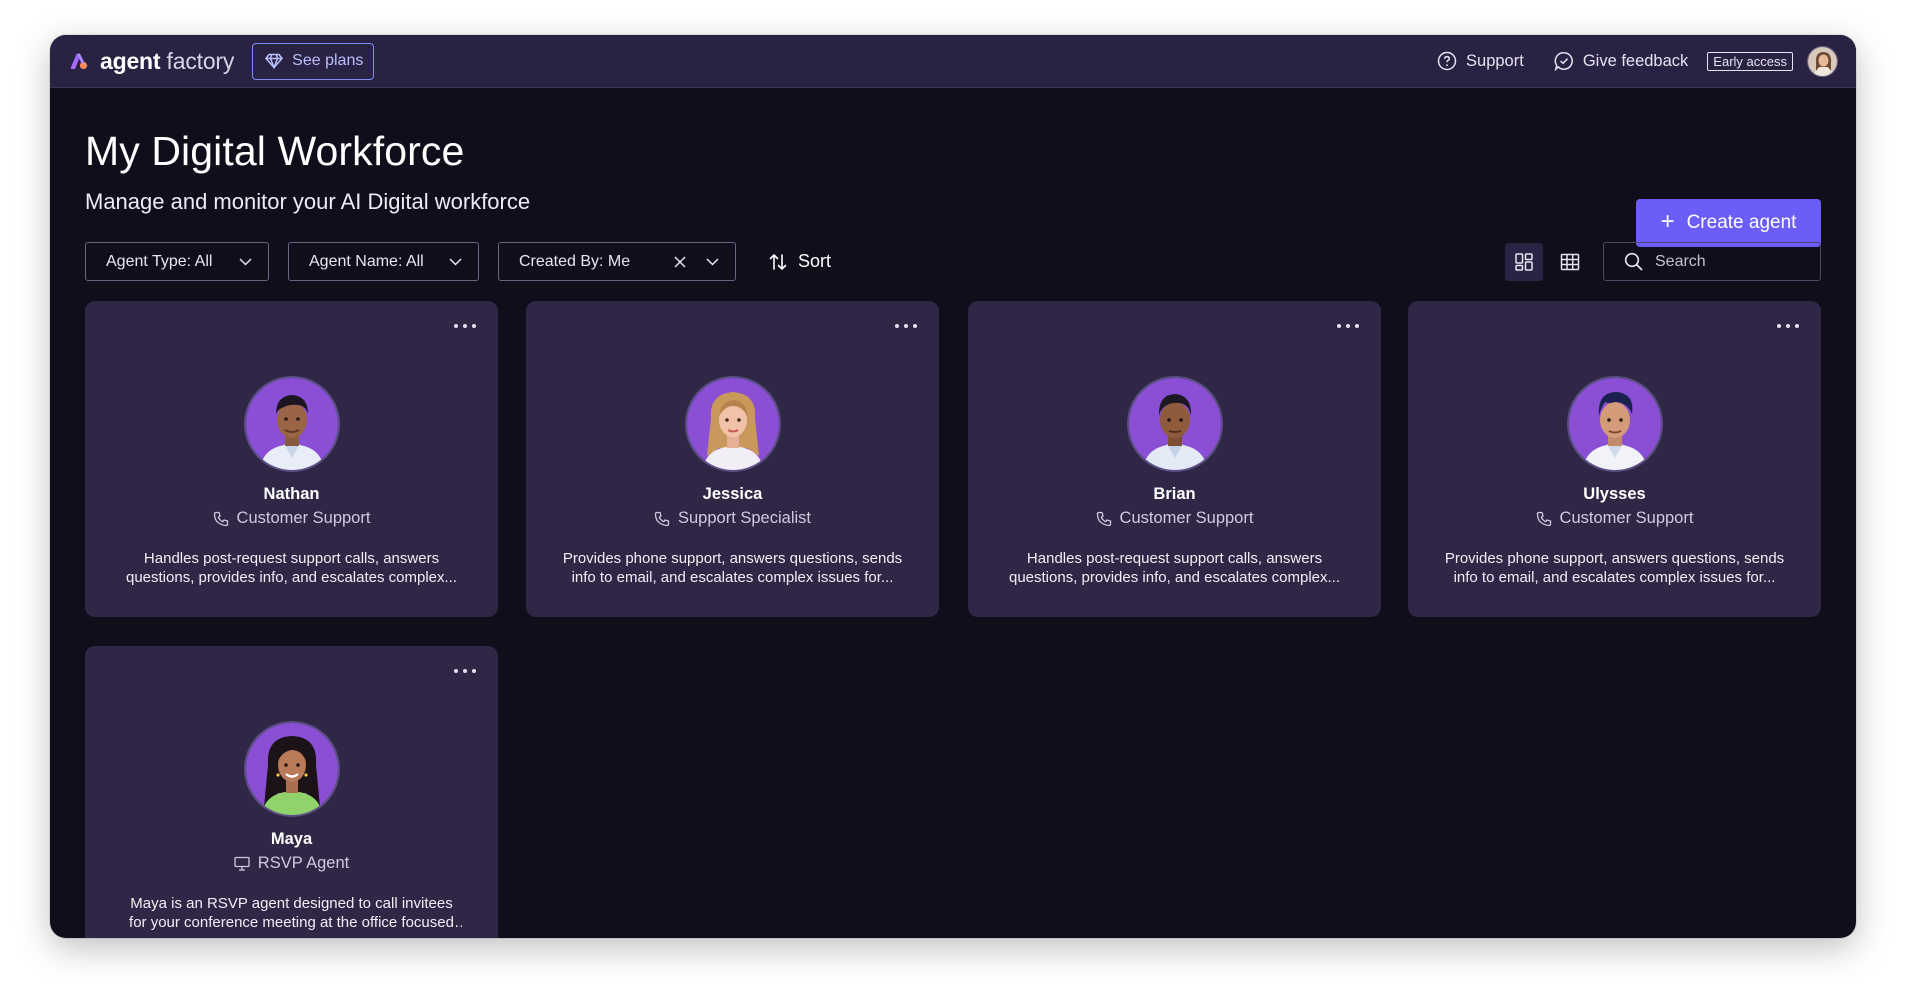  What do you see at coordinates (1680, 261) in the screenshot?
I see `search-placeholder: Search` at bounding box center [1680, 261].